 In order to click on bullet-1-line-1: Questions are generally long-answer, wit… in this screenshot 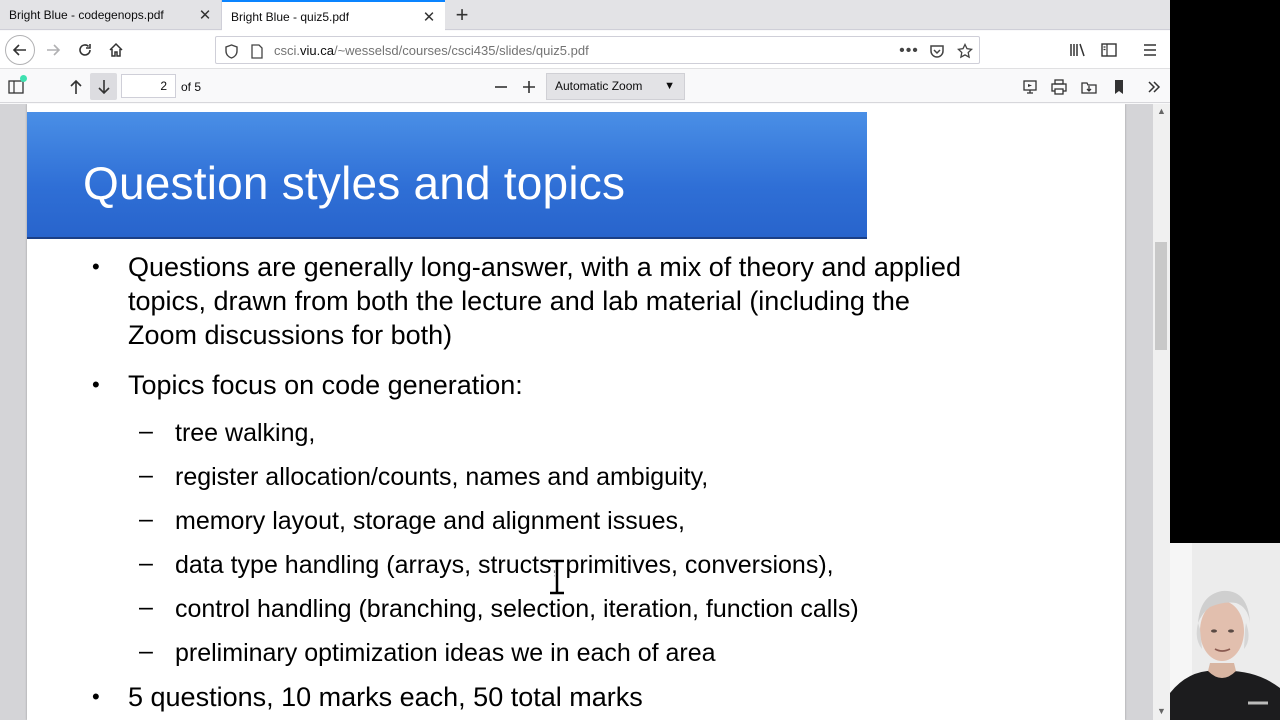, I will do `click(544, 267)`.